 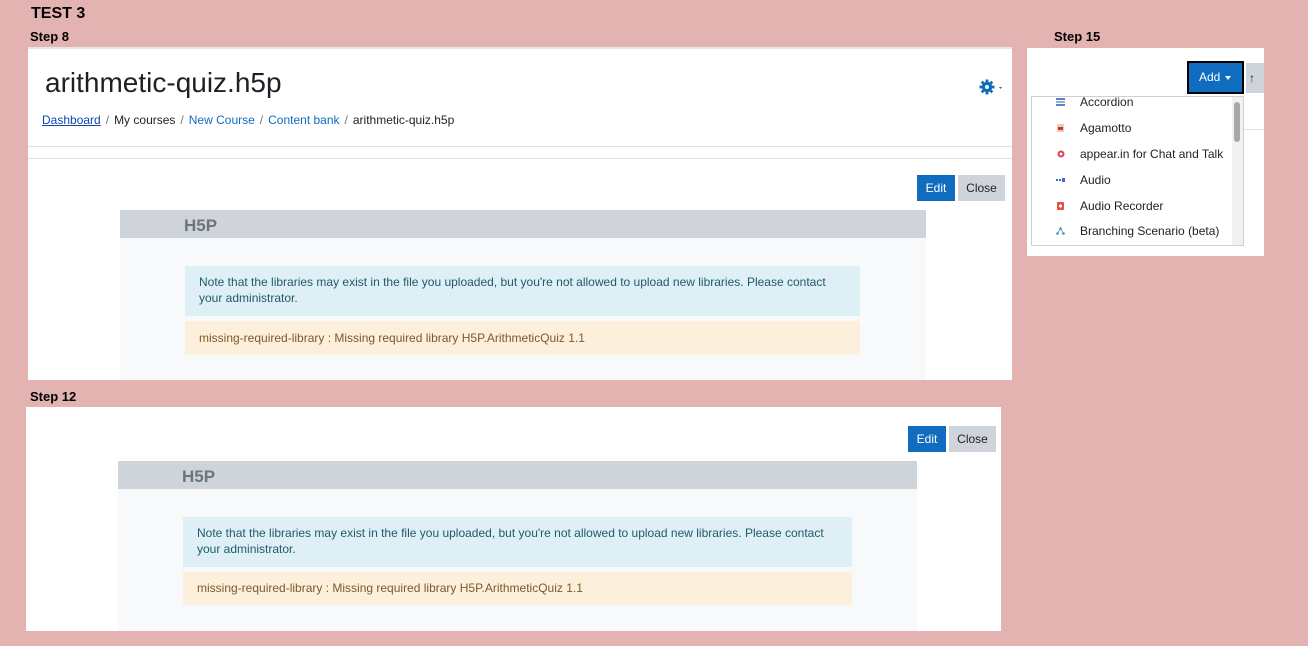 What do you see at coordinates (1132, 207) in the screenshot?
I see `menu-item-audio-recorder: Audio Recorder` at bounding box center [1132, 207].